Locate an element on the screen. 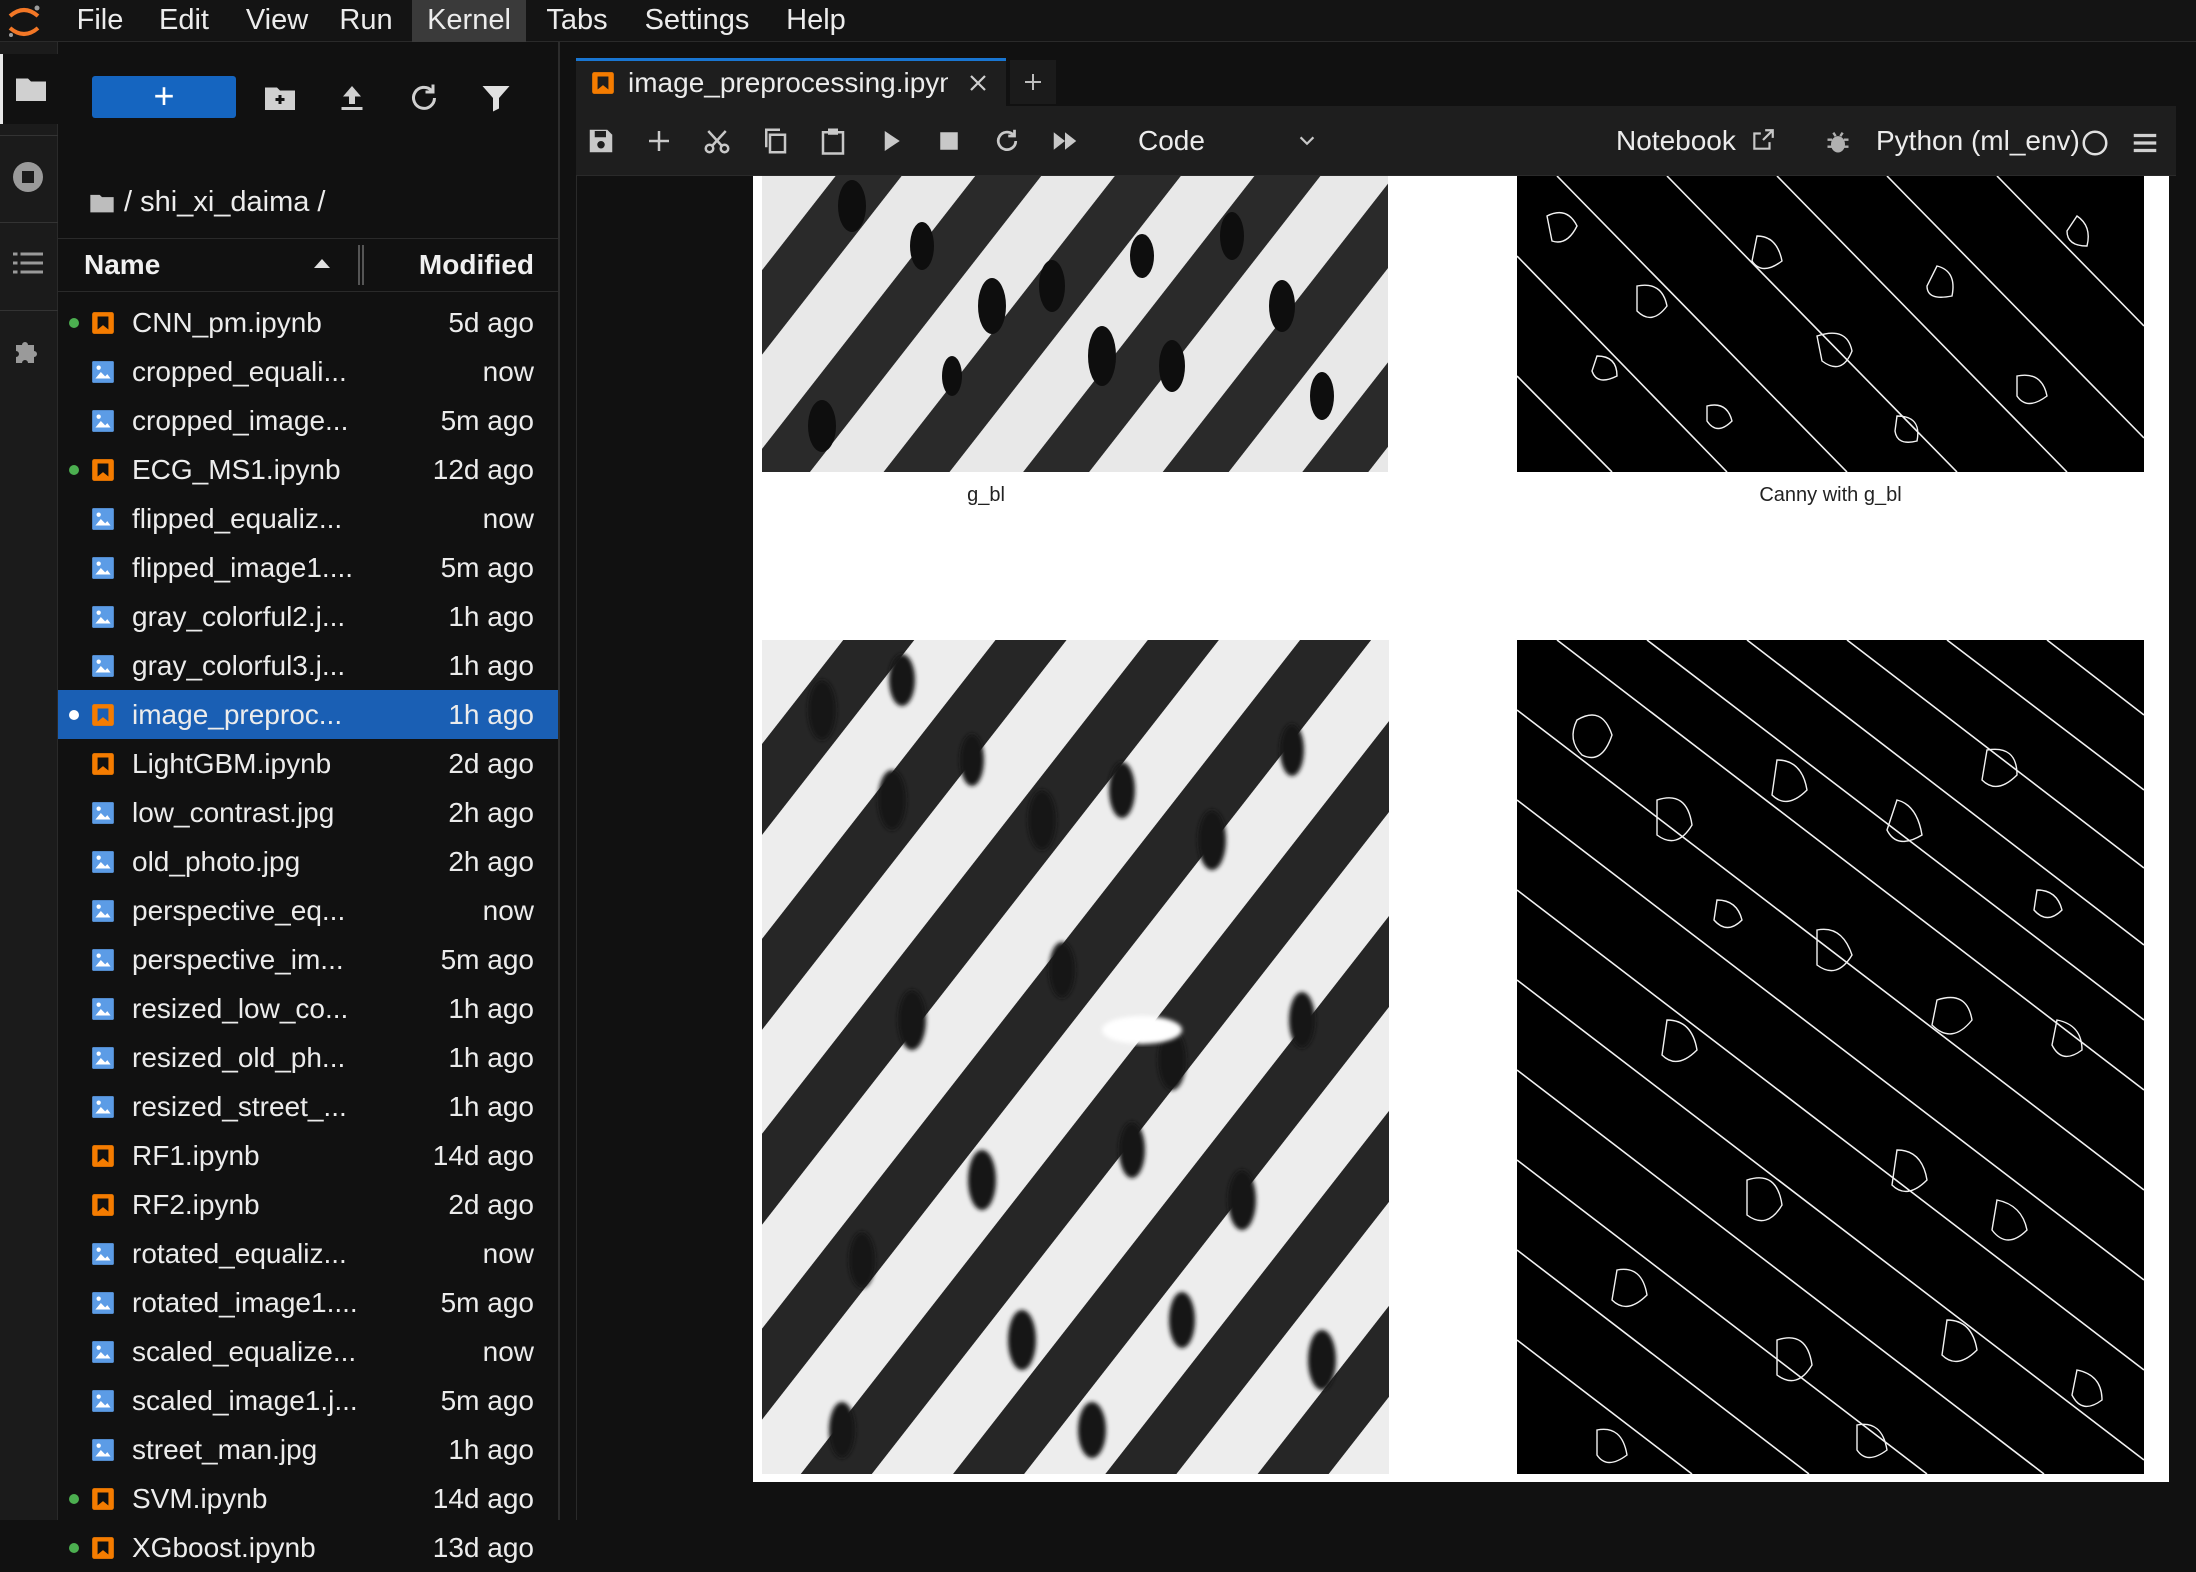 The width and height of the screenshot is (2196, 1572). file-modified: 12d ago is located at coordinates (483, 469).